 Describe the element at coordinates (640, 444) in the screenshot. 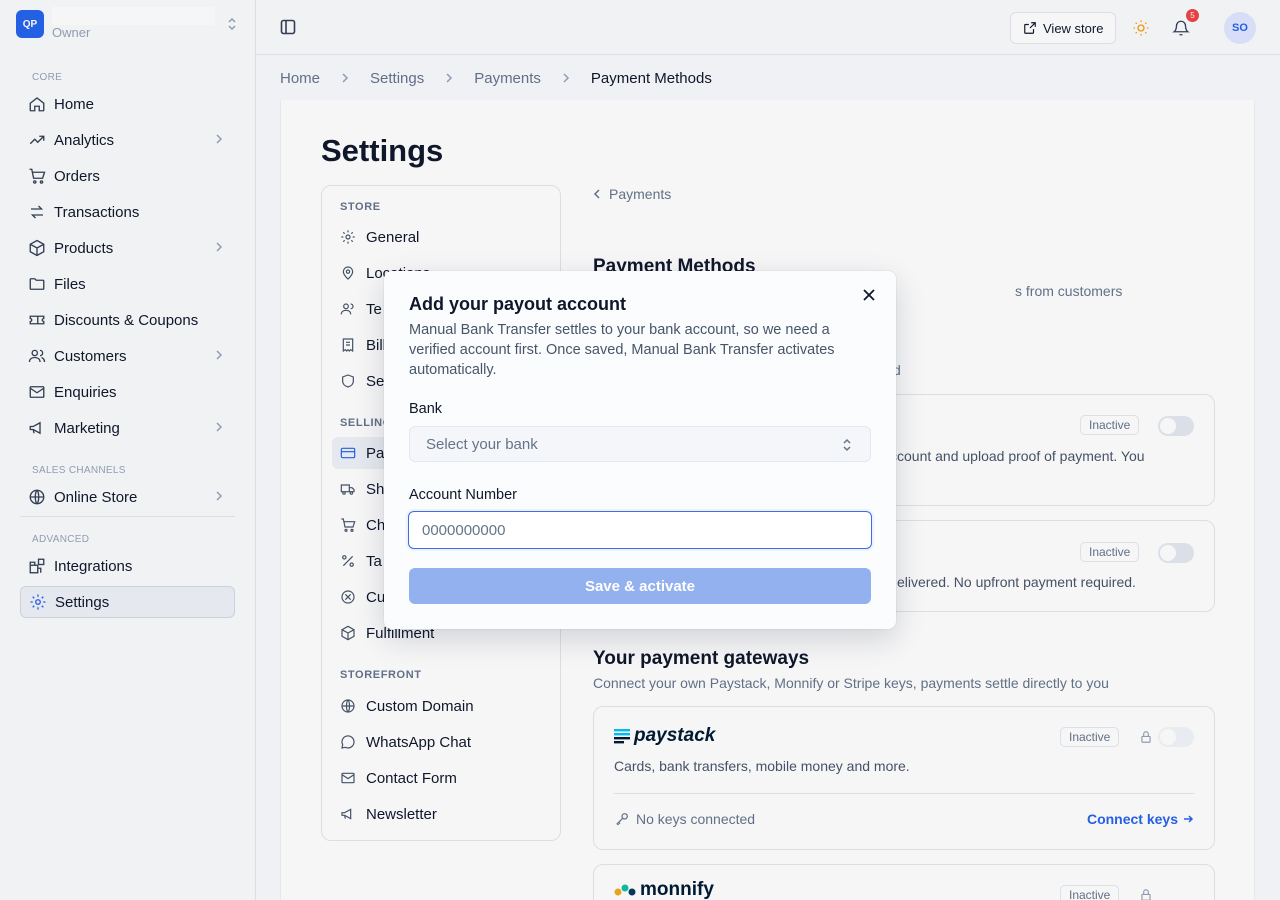

I see `bank-select: Select your bank` at that location.